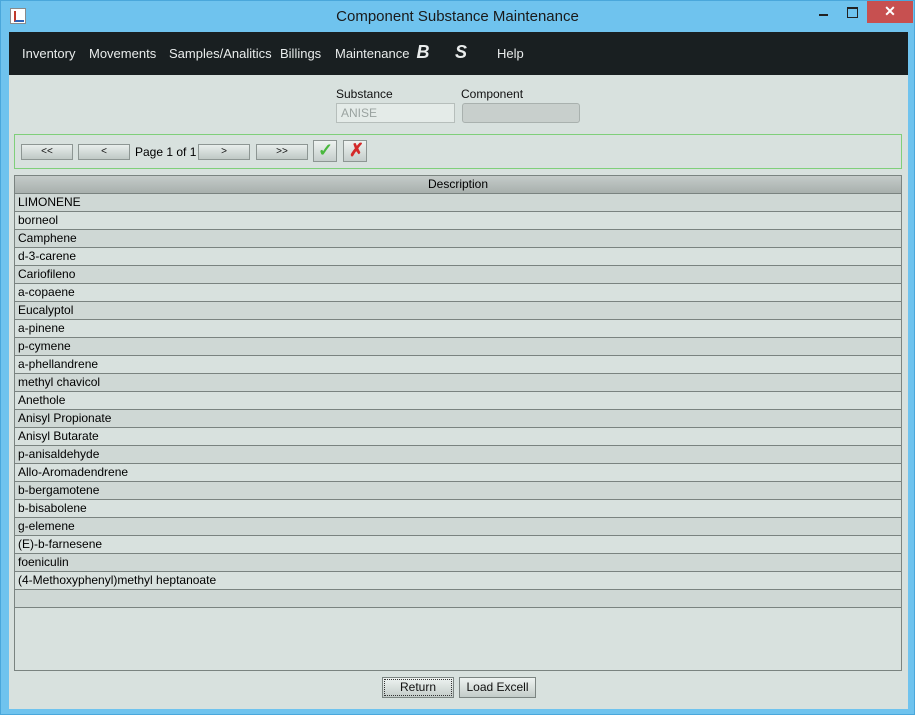 Image resolution: width=915 pixels, height=715 pixels. What do you see at coordinates (458, 455) in the screenshot?
I see `table-row: p-anisaldehyde` at bounding box center [458, 455].